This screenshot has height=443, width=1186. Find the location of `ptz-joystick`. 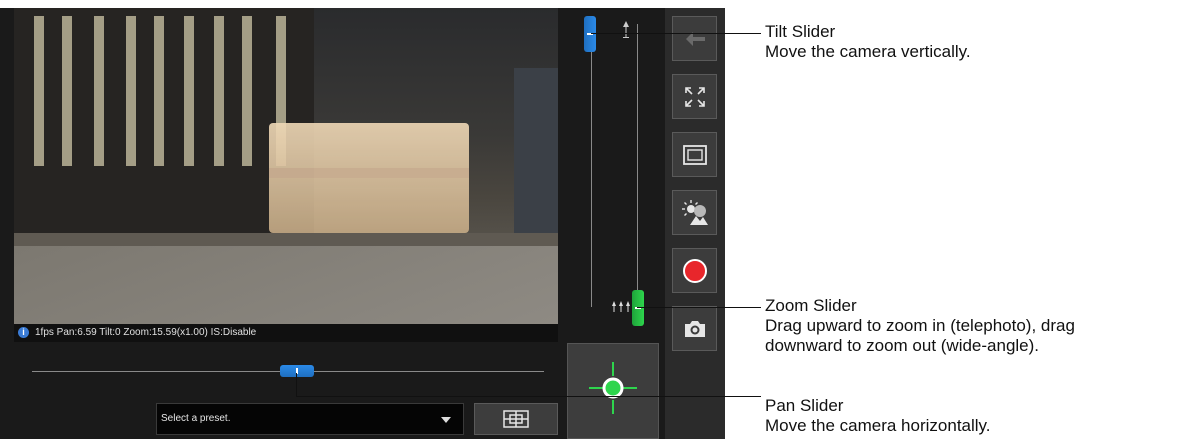

ptz-joystick is located at coordinates (613, 391).